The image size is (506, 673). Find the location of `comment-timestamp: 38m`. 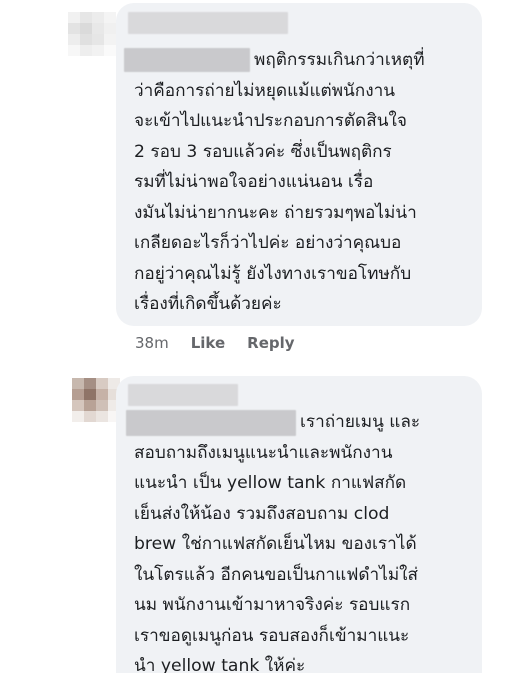

comment-timestamp: 38m is located at coordinates (152, 343).